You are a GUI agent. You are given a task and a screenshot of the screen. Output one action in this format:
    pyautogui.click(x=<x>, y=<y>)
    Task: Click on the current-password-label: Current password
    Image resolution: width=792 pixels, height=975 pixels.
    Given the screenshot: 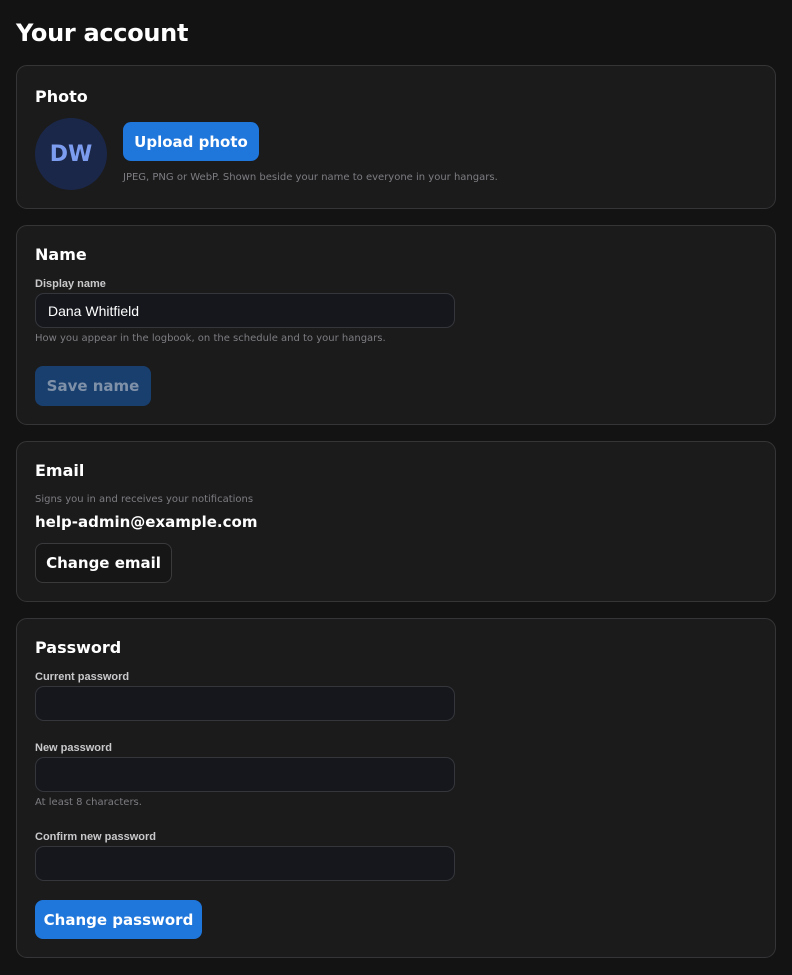 What is the action you would take?
    pyautogui.click(x=82, y=677)
    